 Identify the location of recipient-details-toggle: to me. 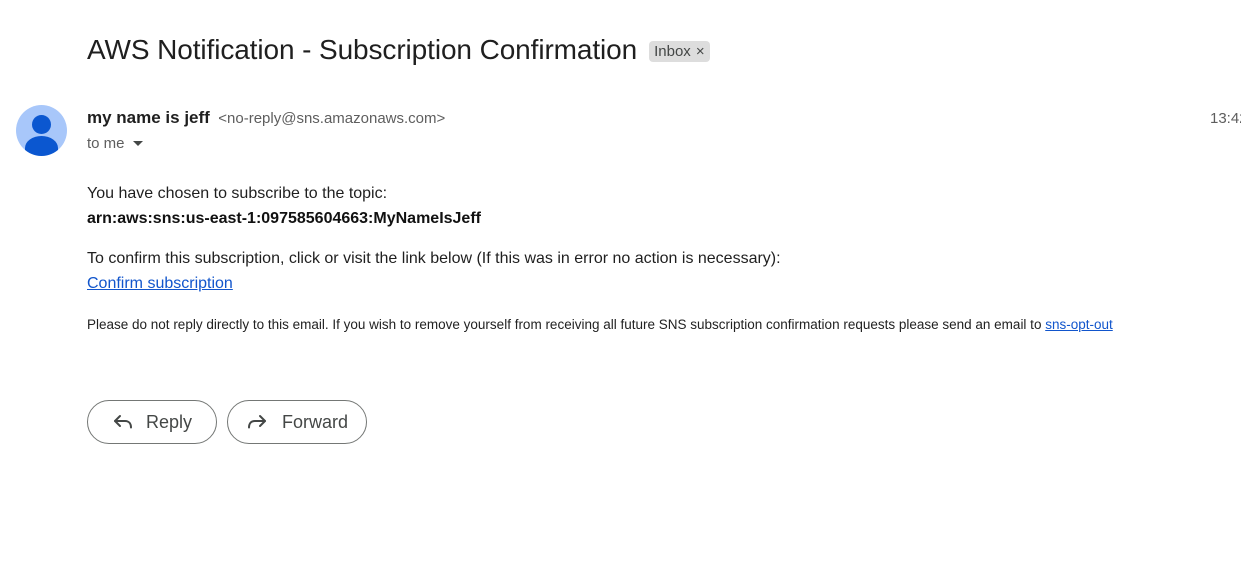
(115, 143).